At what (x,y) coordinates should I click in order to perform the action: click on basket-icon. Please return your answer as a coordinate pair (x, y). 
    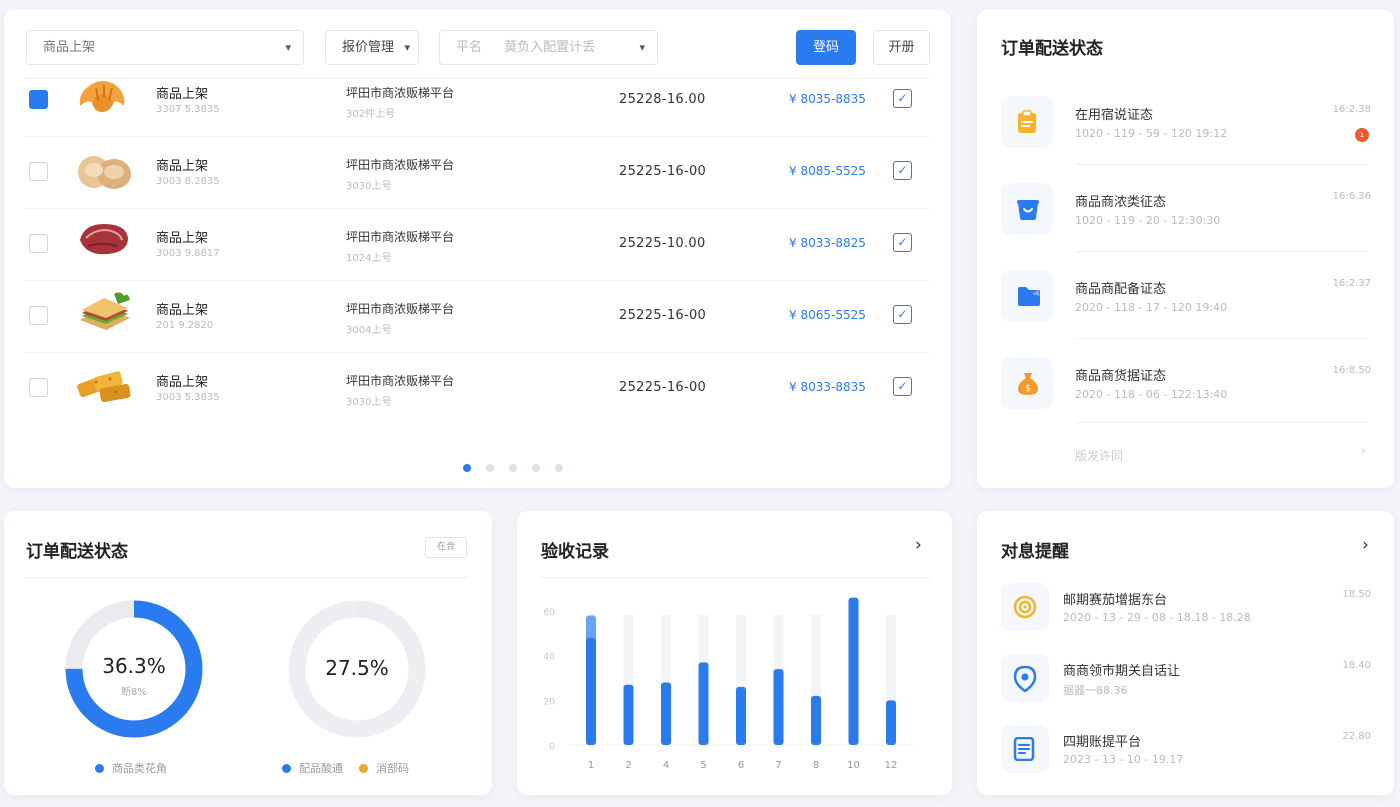
    Looking at the image, I should click on (1027, 209).